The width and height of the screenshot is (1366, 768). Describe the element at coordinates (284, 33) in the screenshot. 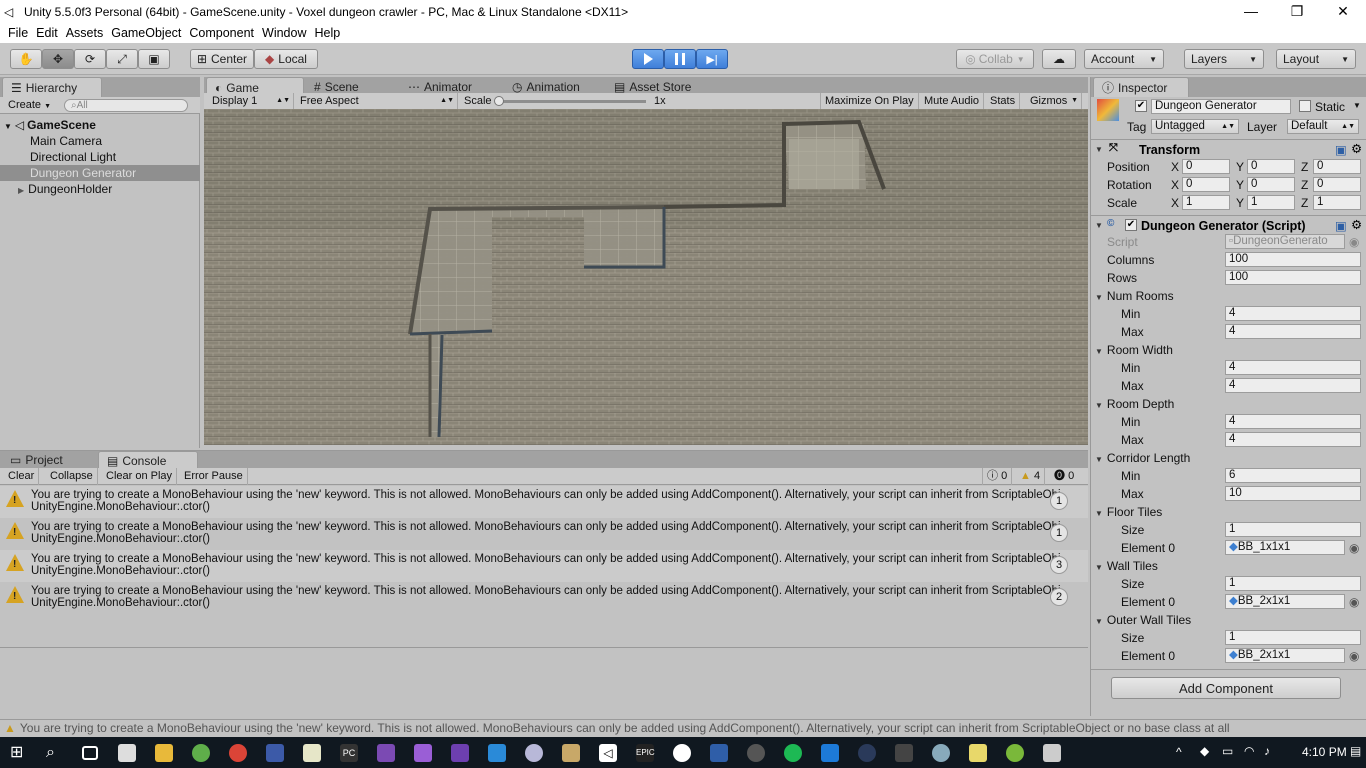

I see `menu-window: Window` at that location.